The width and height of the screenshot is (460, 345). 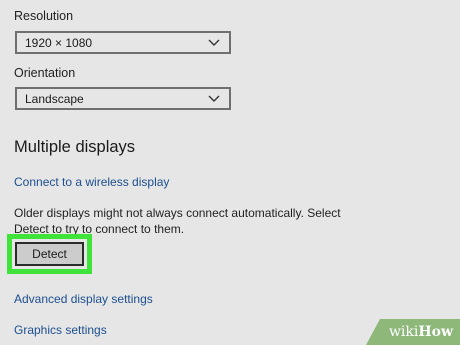 I want to click on detect-button: Detect, so click(x=49, y=254).